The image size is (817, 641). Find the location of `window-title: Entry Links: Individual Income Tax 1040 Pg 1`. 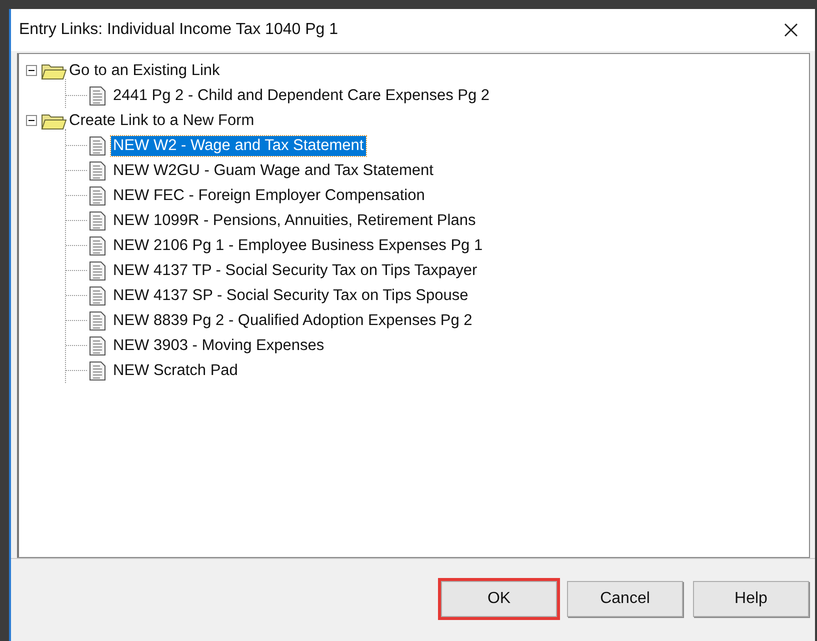

window-title: Entry Links: Individual Income Tax 1040 Pg 1 is located at coordinates (178, 30).